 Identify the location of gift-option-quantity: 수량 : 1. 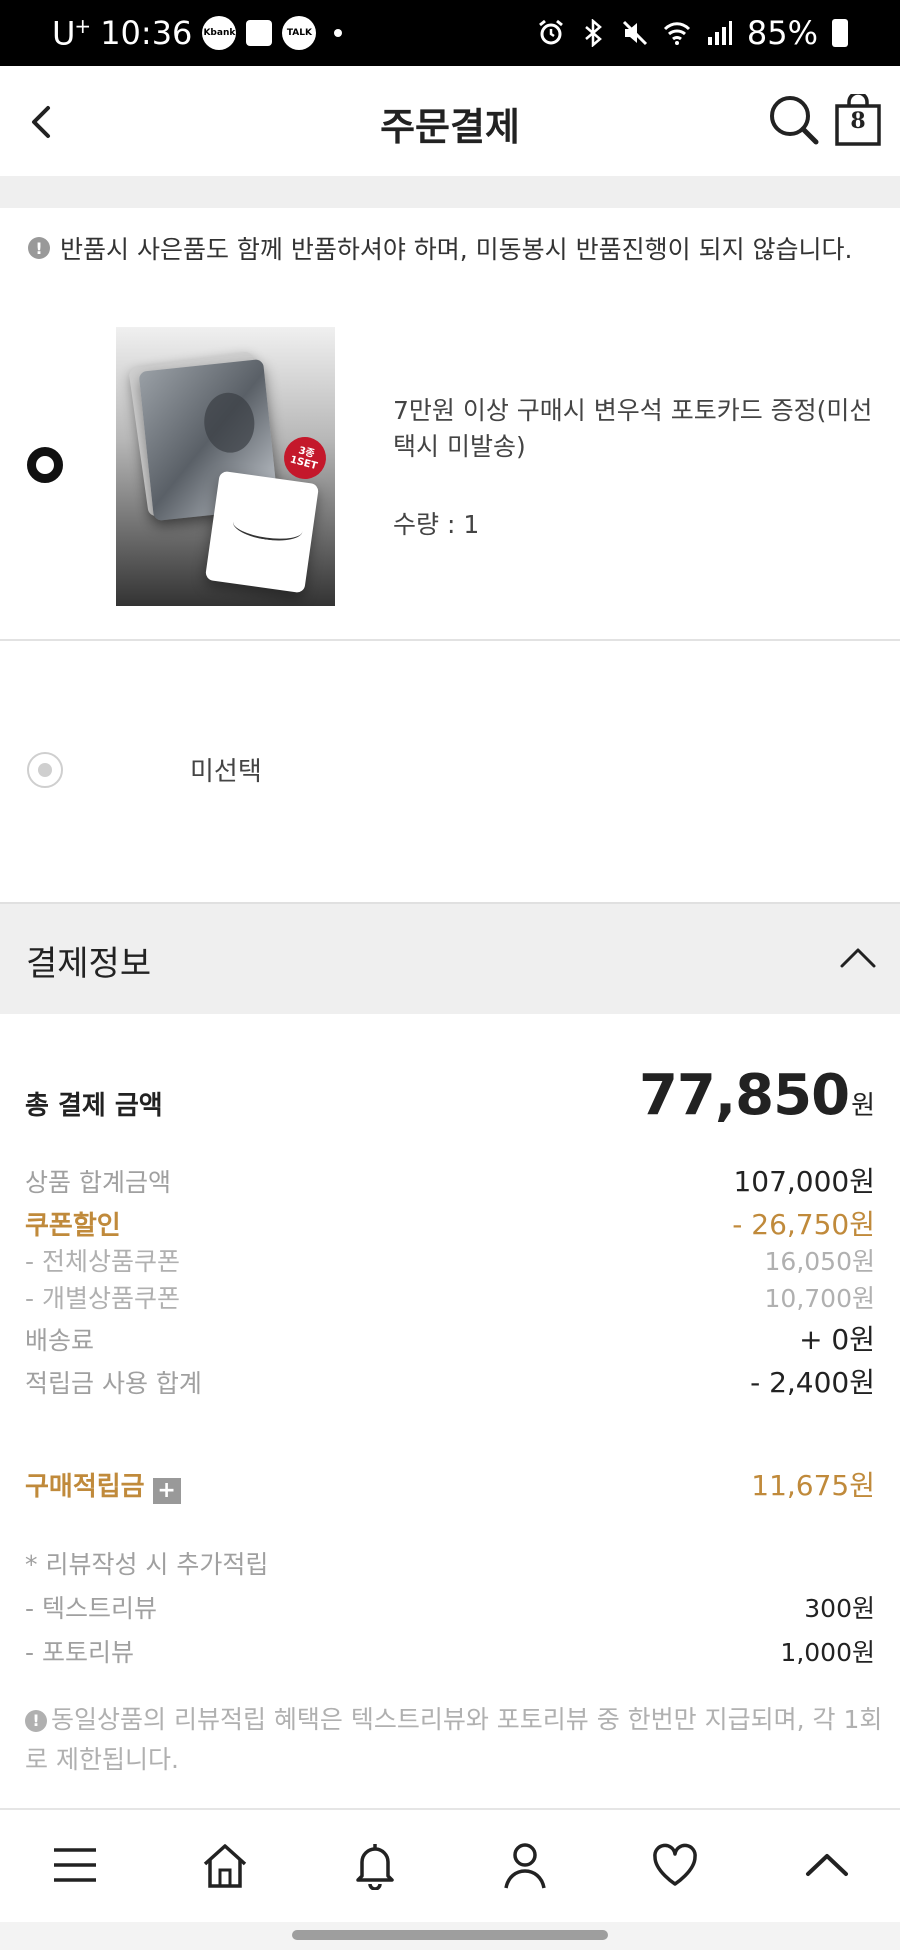
(436, 524).